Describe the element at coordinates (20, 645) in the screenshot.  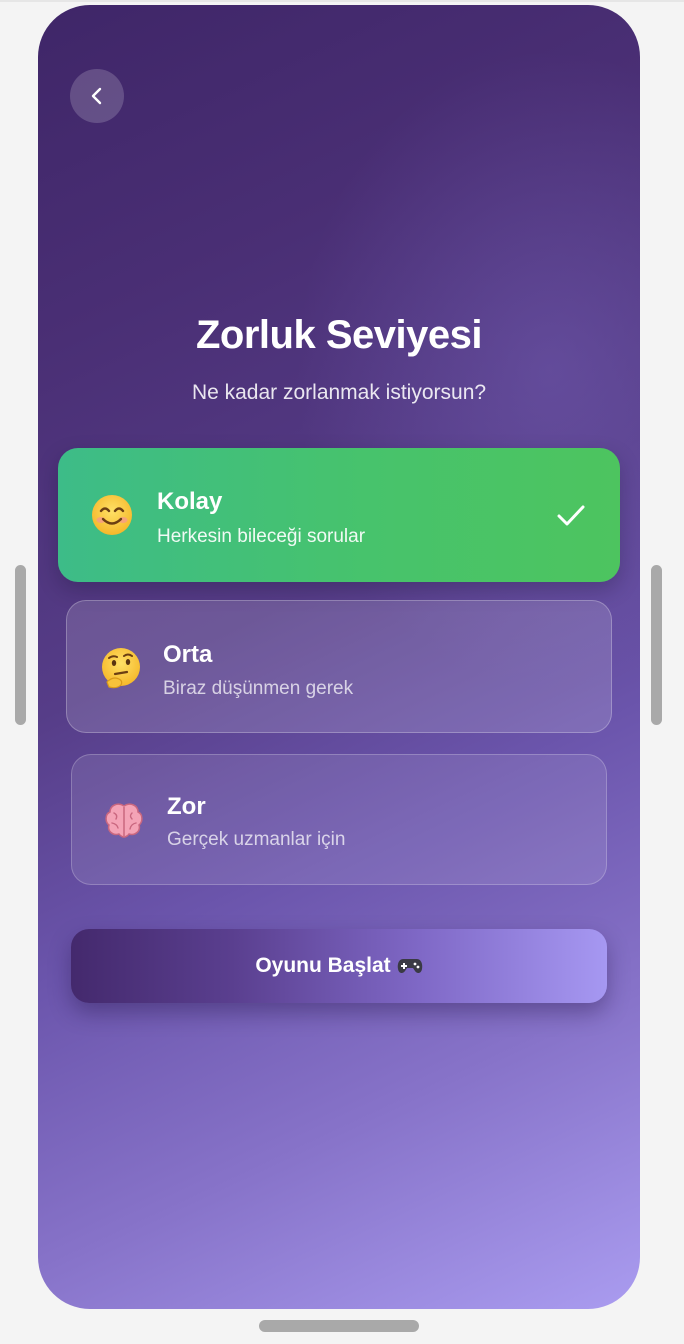
I see `device-side-button-left` at that location.